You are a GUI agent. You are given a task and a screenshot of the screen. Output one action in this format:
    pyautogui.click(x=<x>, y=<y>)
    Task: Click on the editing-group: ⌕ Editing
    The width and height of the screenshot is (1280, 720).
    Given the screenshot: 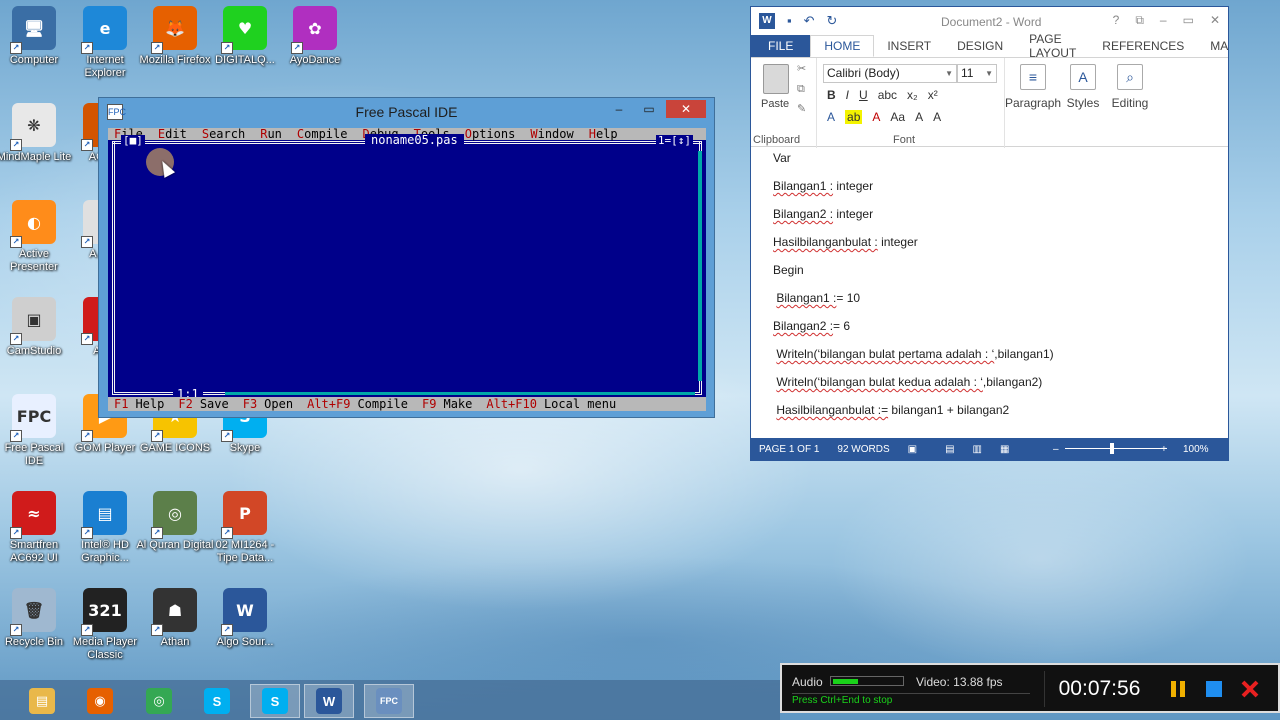 What is the action you would take?
    pyautogui.click(x=1130, y=103)
    